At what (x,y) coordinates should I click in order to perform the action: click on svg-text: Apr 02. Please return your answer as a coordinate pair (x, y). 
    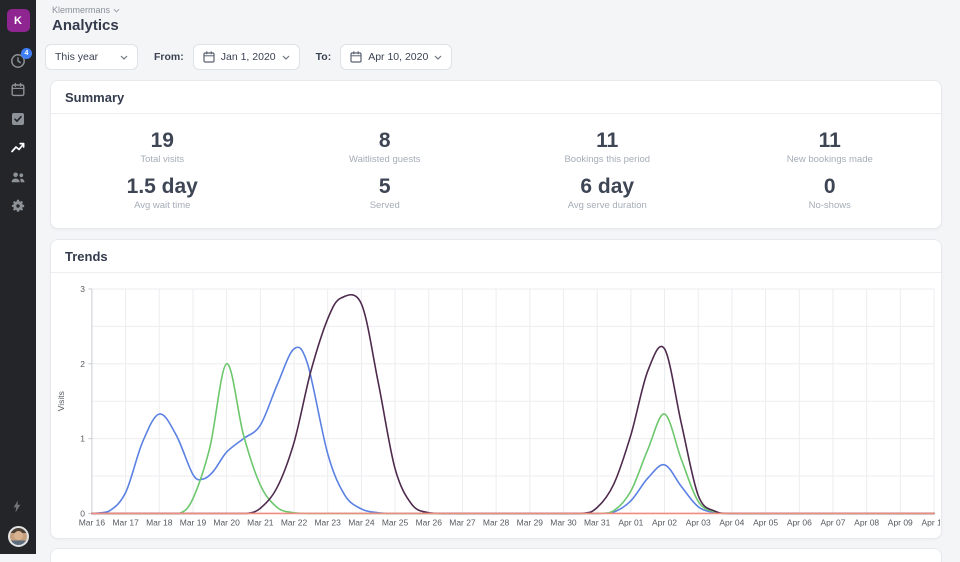
    Looking at the image, I should click on (664, 523).